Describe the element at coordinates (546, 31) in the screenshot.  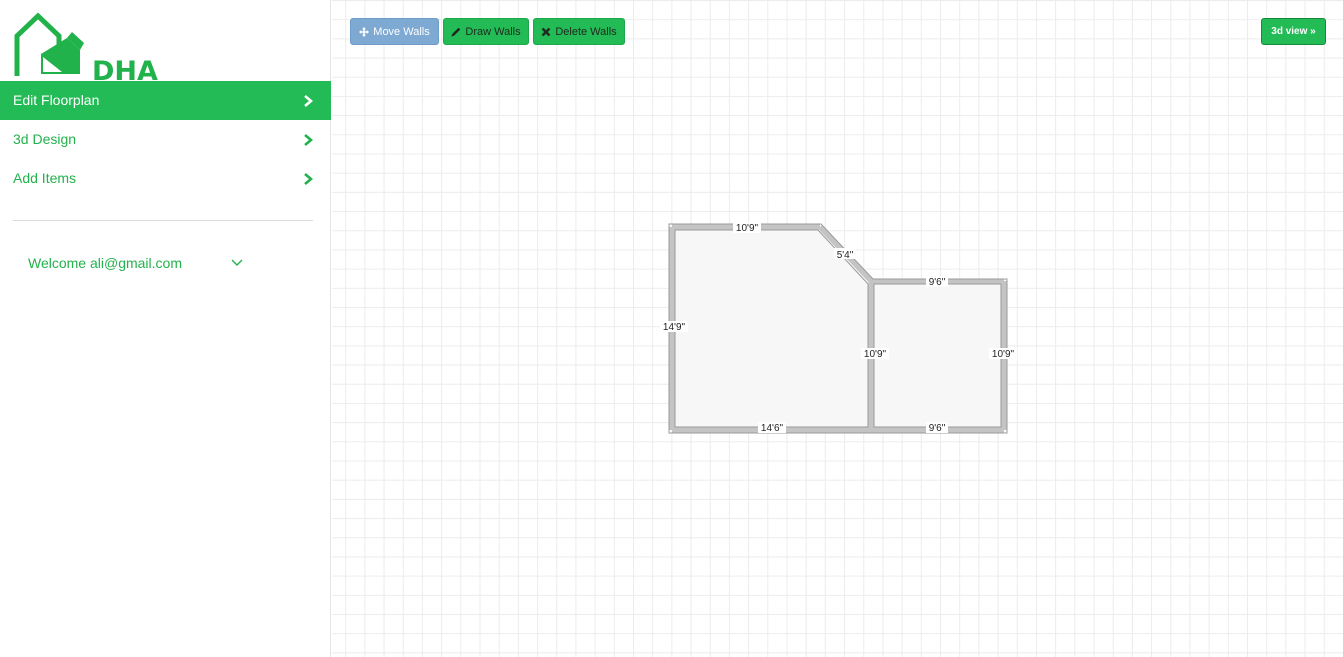
I see `close-icon` at that location.